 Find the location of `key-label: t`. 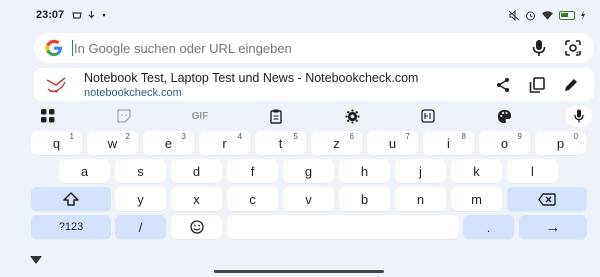

key-label: t is located at coordinates (280, 143).